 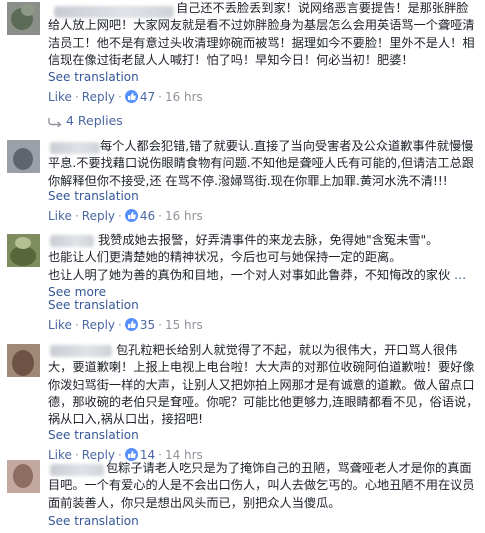 What do you see at coordinates (147, 325) in the screenshot?
I see `like-count: 35` at bounding box center [147, 325].